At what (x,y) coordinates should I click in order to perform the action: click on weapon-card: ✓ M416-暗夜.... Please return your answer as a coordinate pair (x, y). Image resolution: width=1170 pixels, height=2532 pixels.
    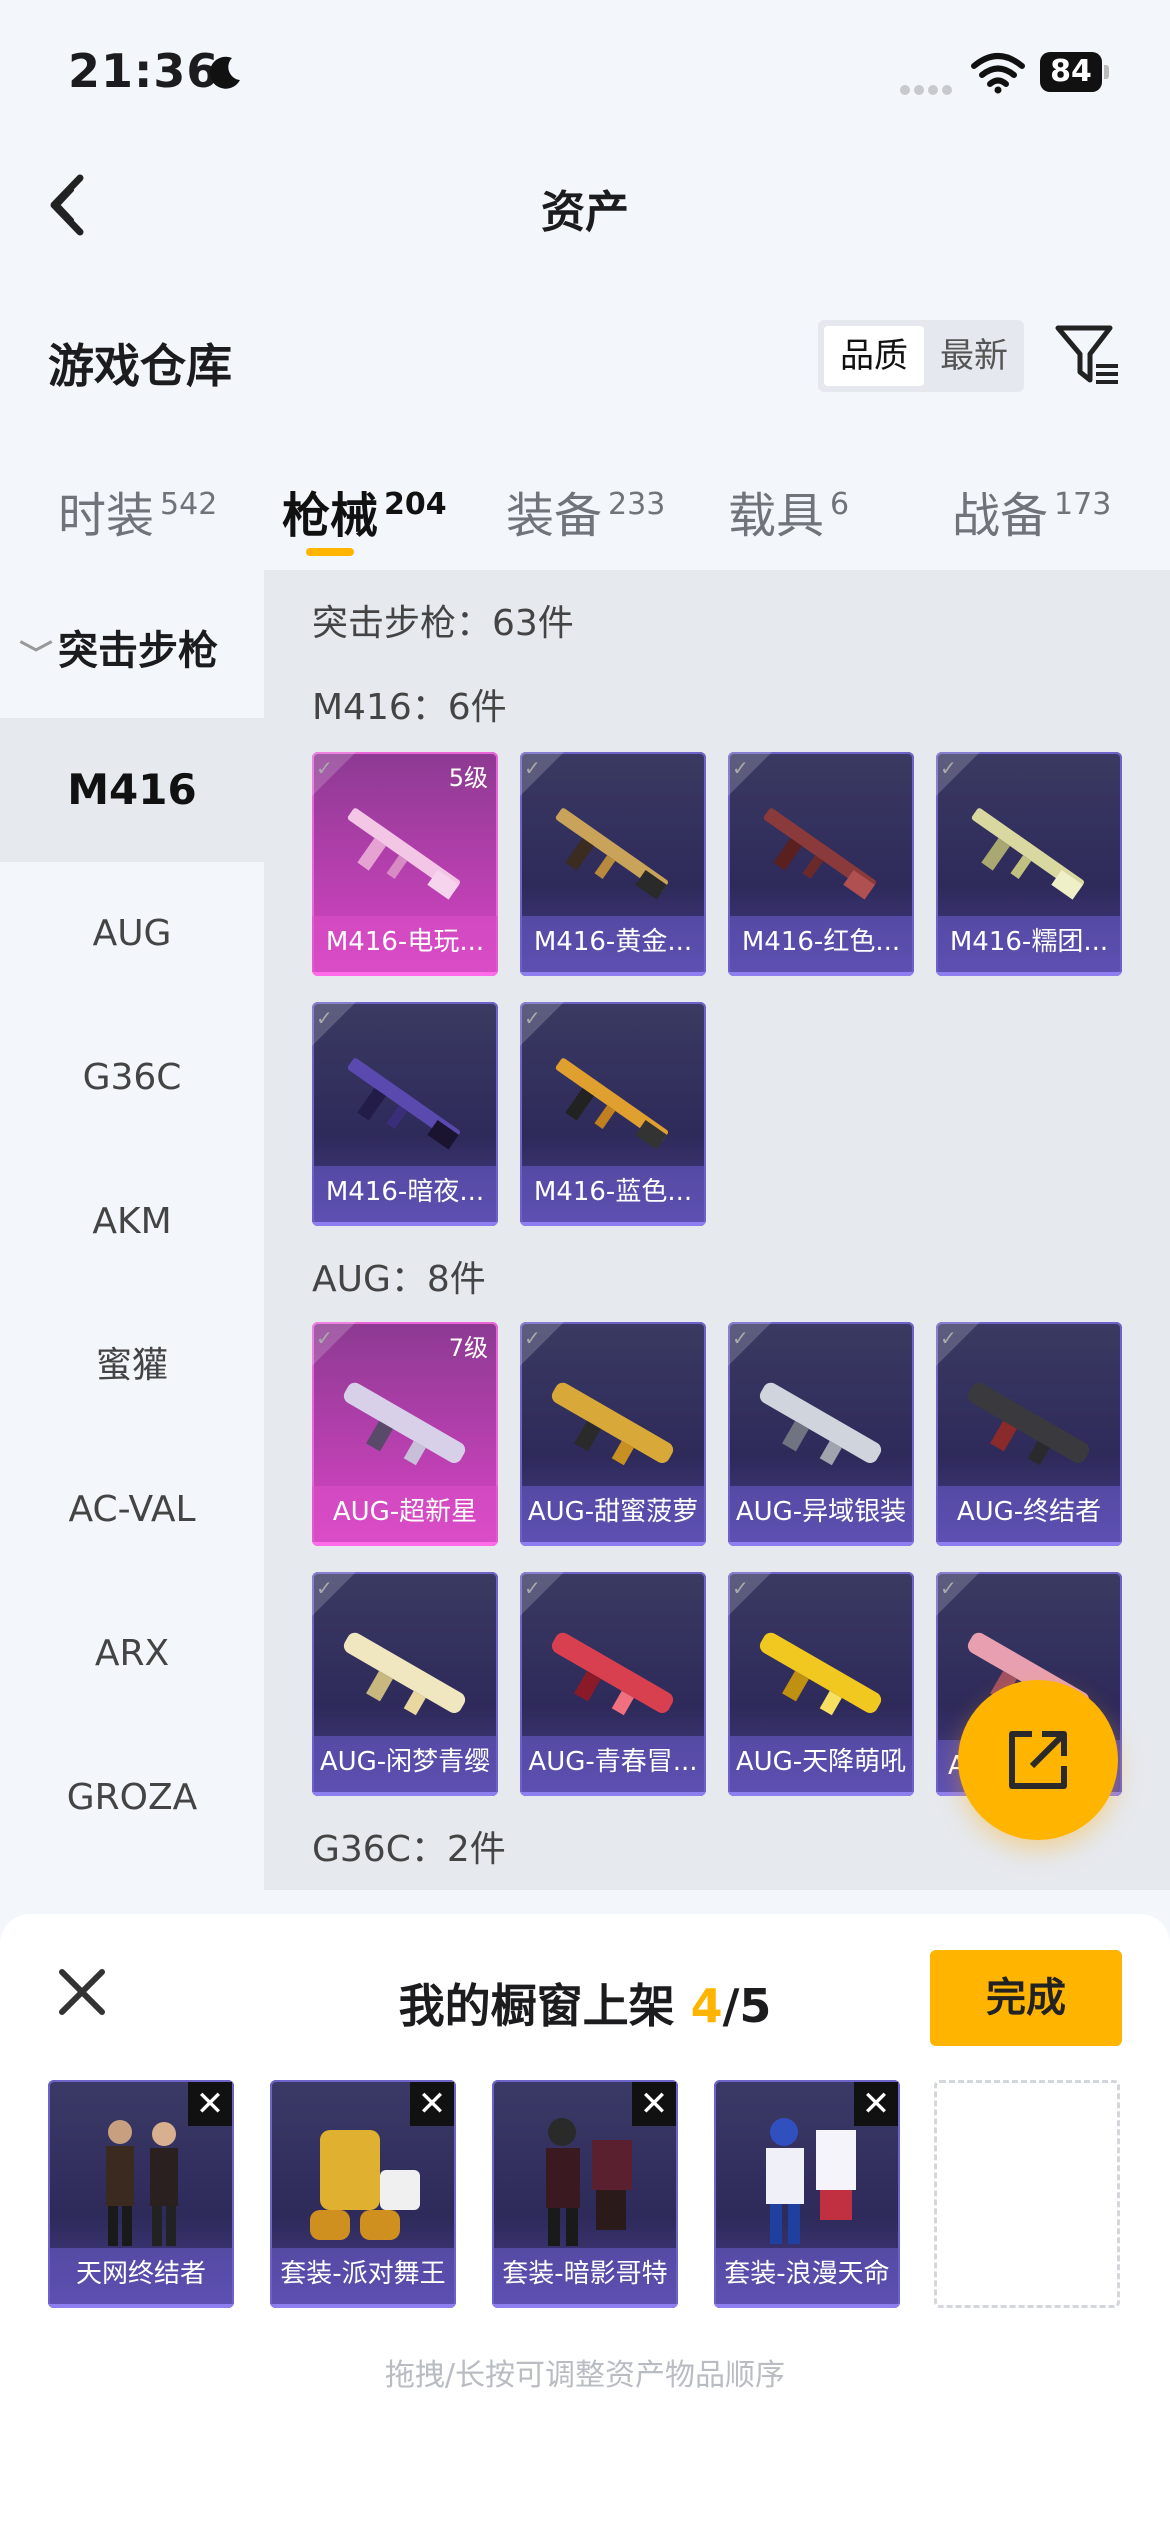
    Looking at the image, I should click on (405, 1114).